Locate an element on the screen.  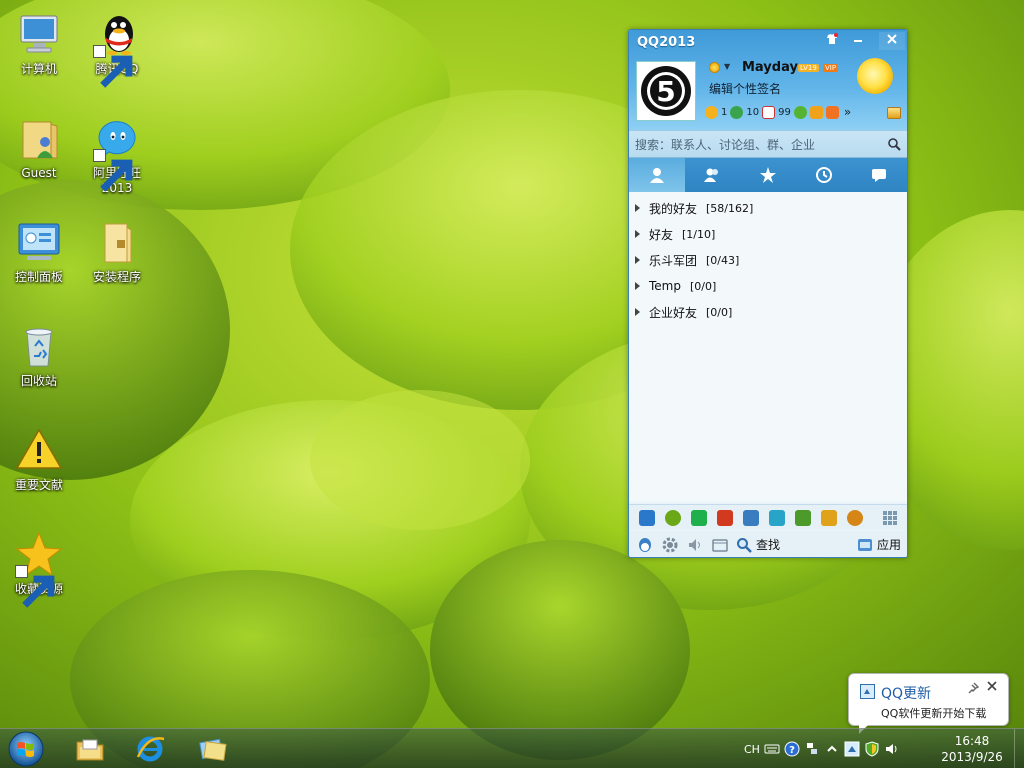
mail-icon is located at coordinates (769, 112).